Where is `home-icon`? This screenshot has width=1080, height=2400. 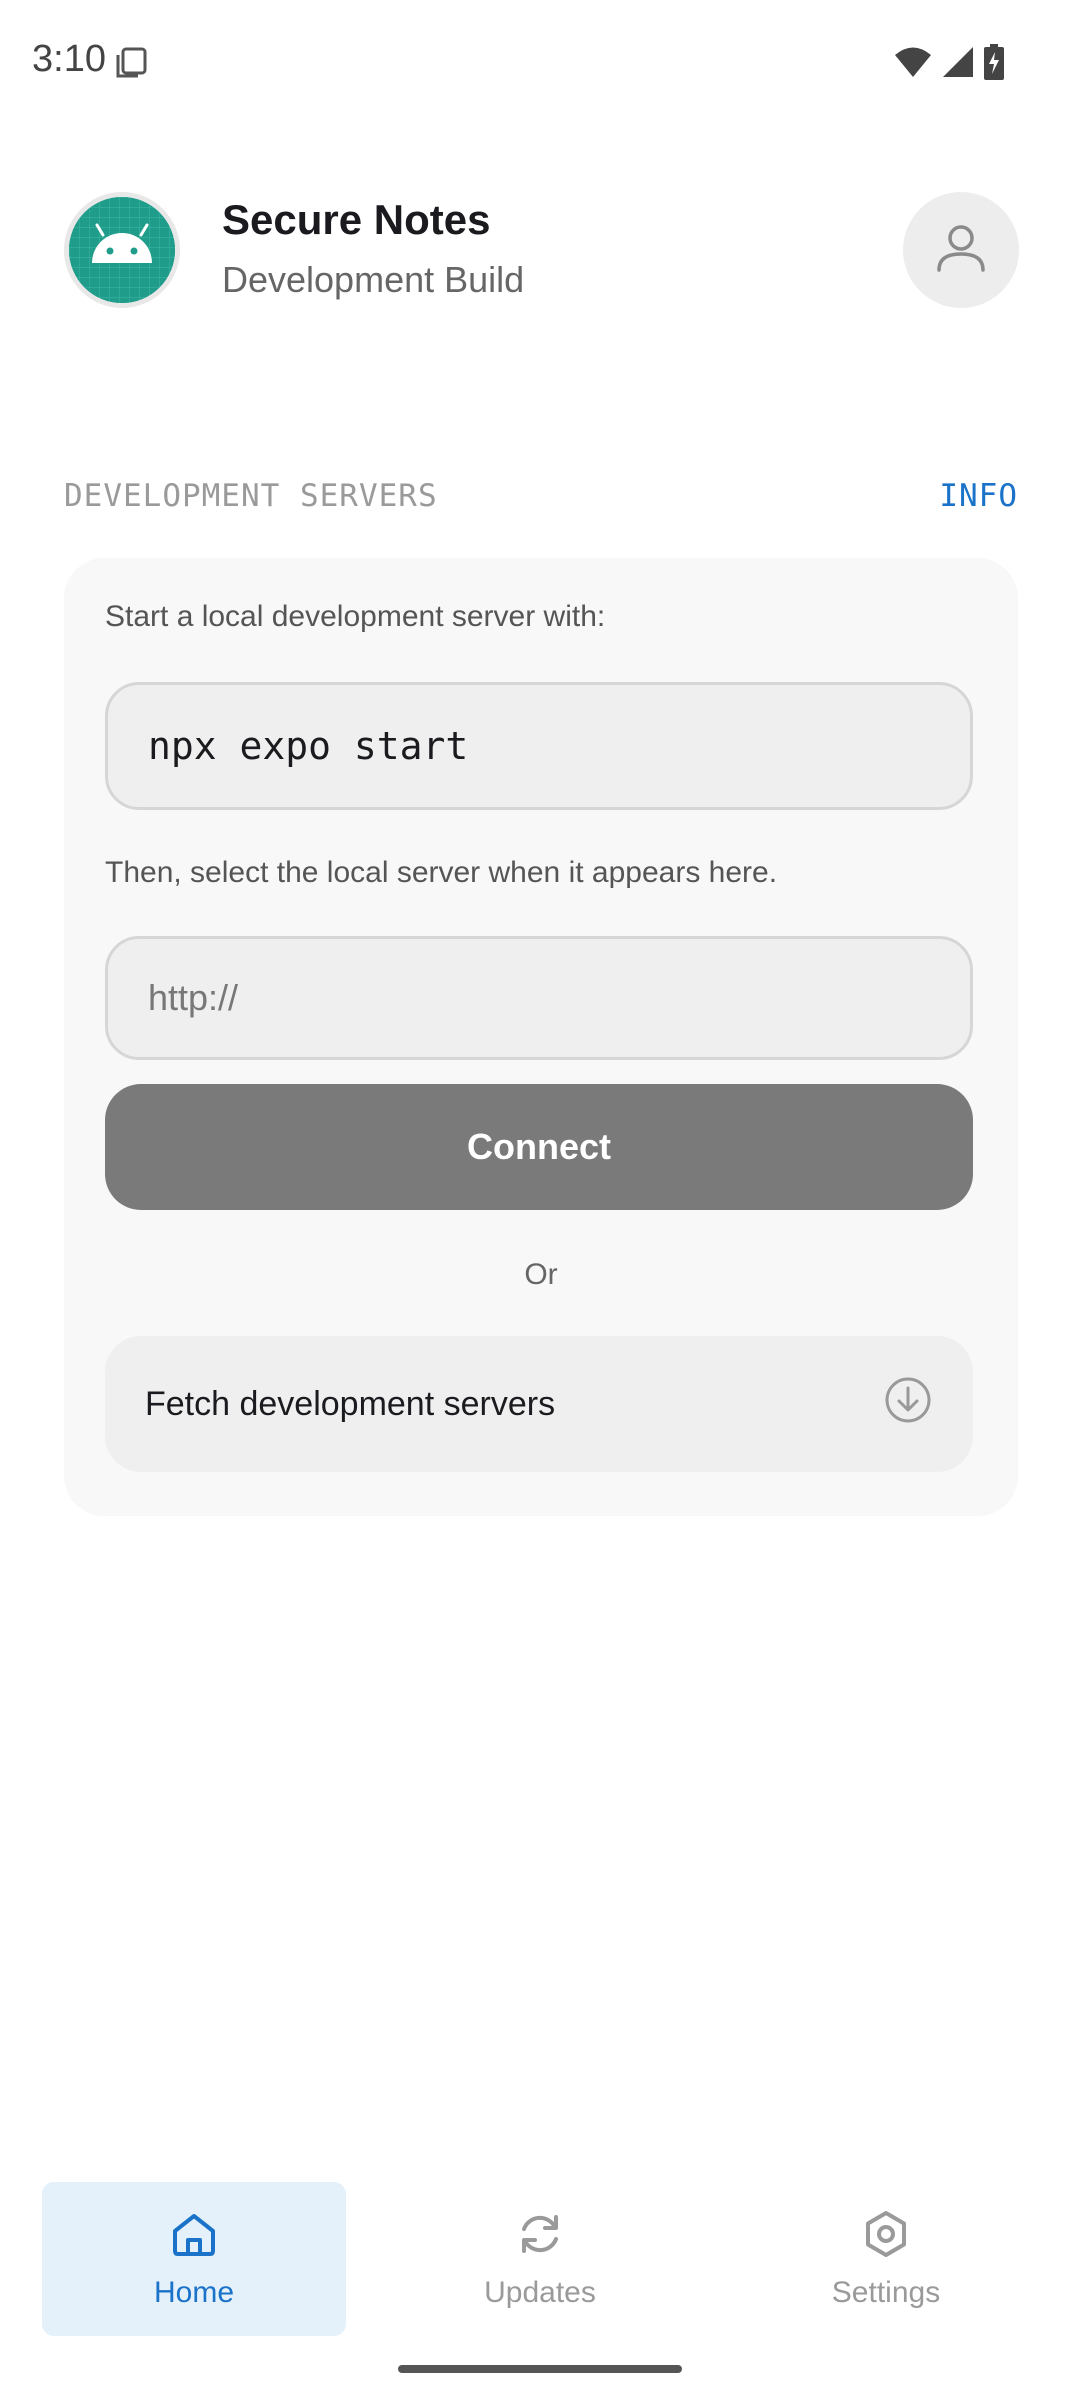 home-icon is located at coordinates (194, 2236).